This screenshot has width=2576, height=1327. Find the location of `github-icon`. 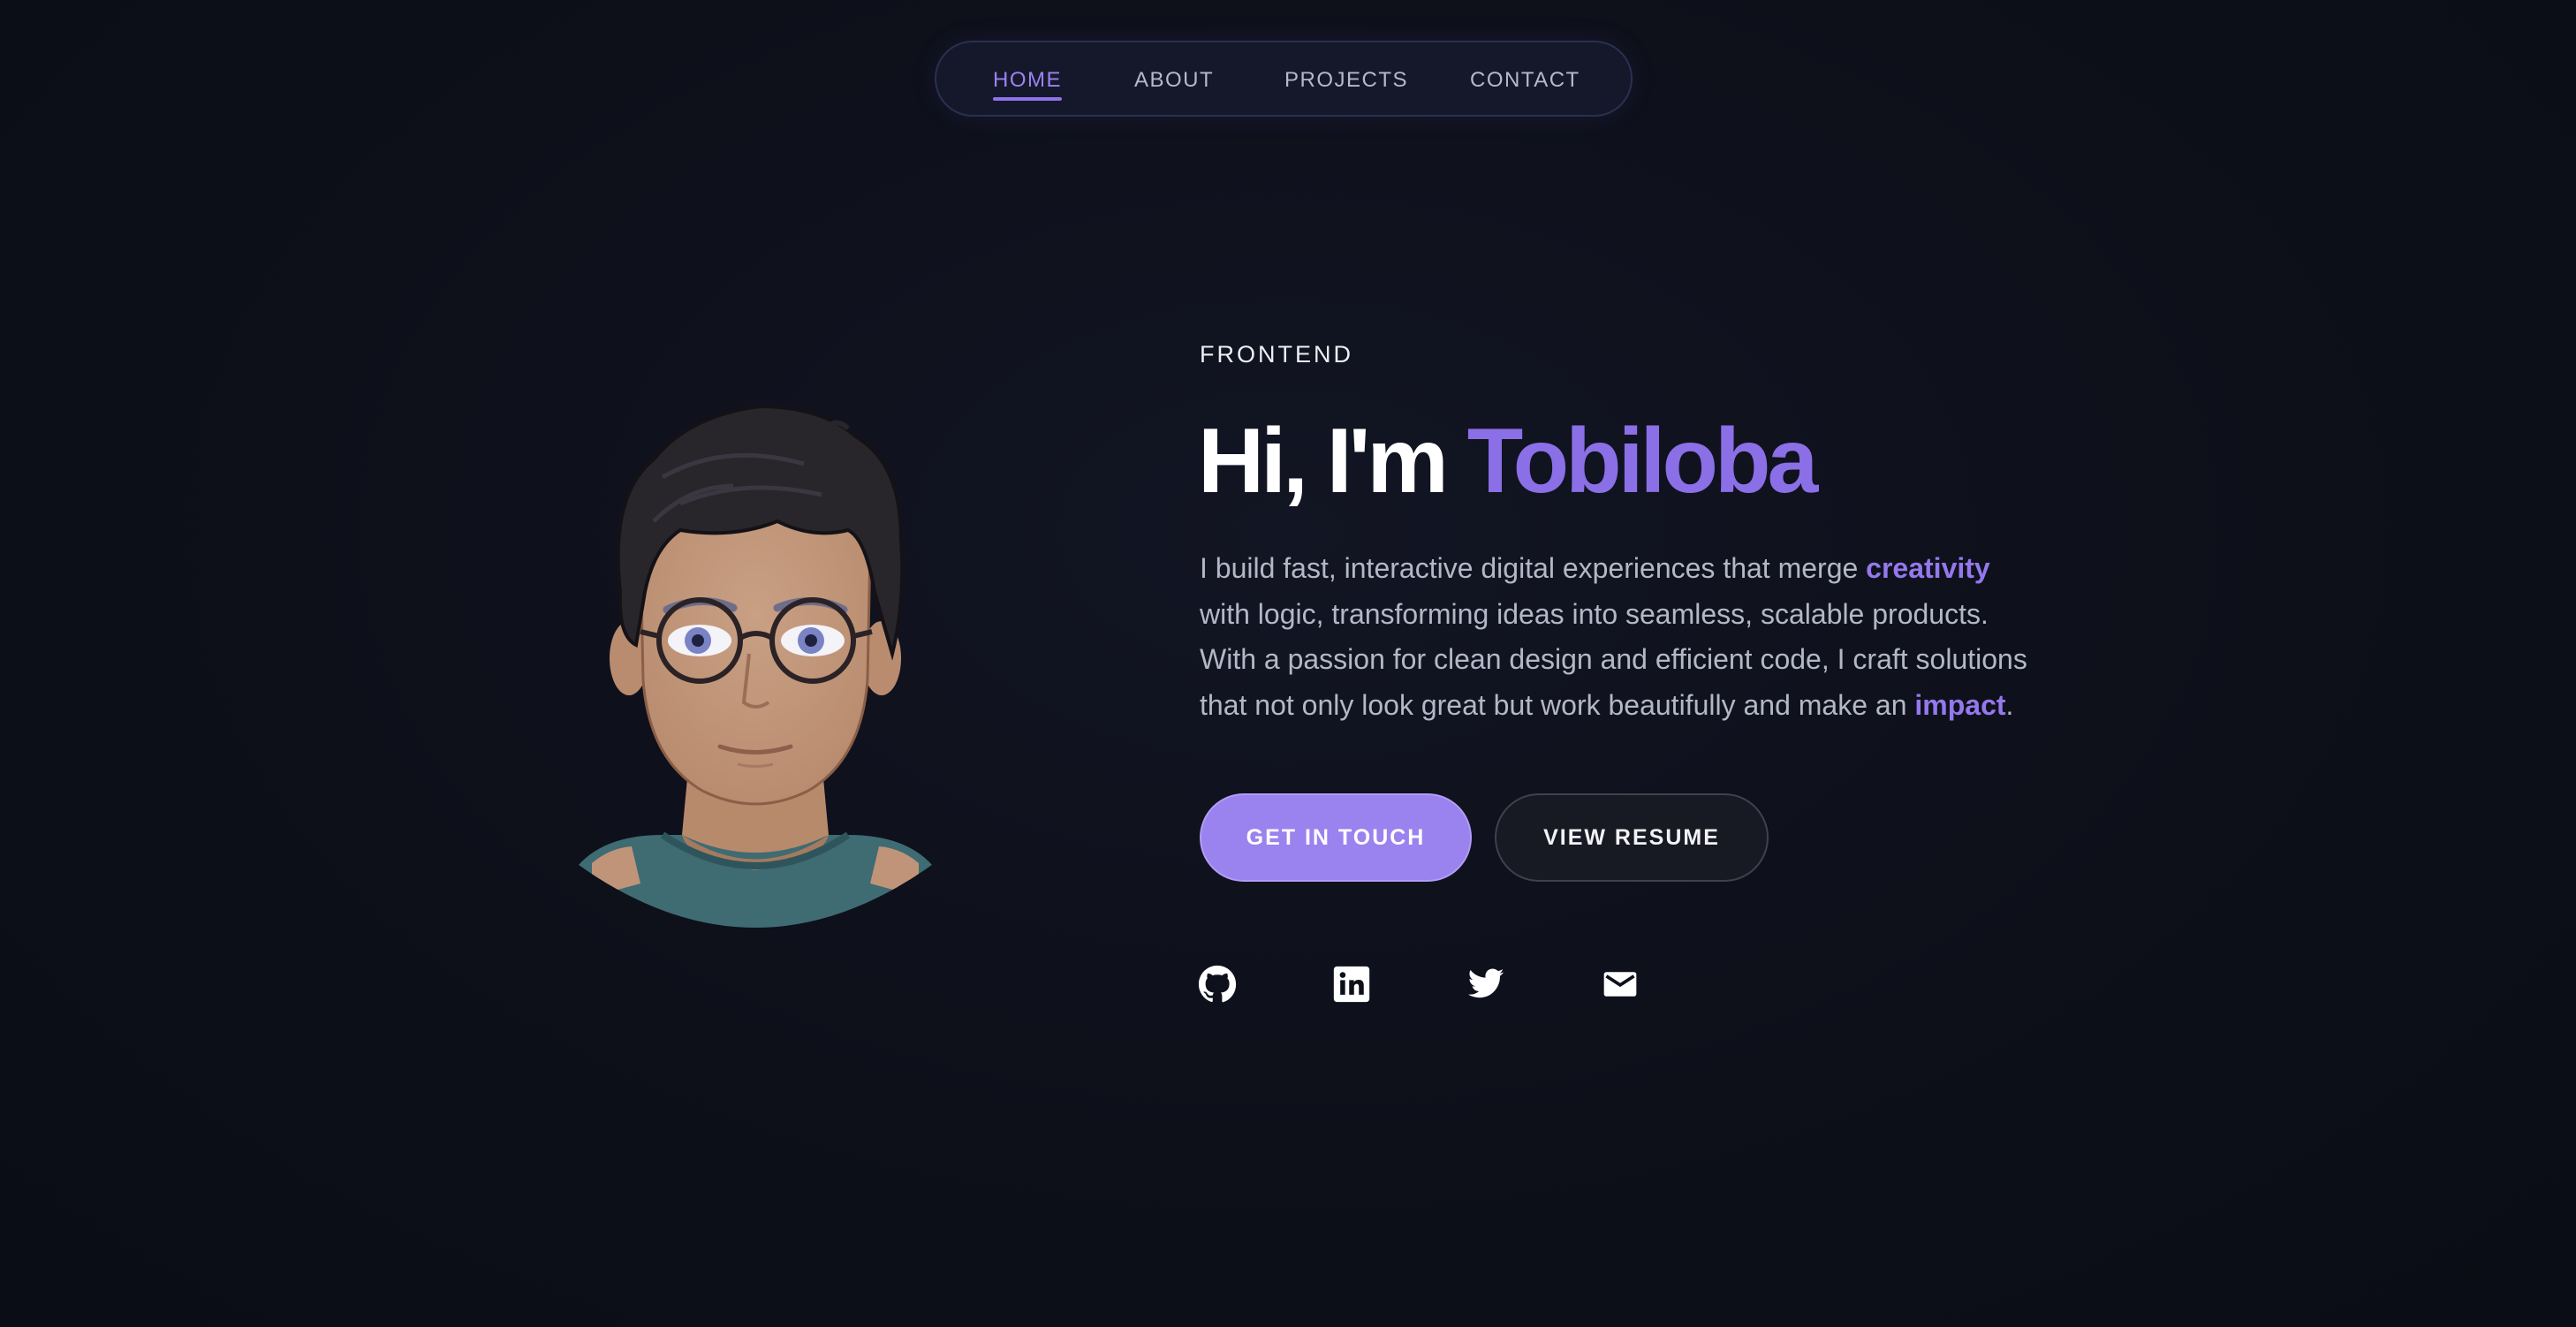

github-icon is located at coordinates (1217, 984).